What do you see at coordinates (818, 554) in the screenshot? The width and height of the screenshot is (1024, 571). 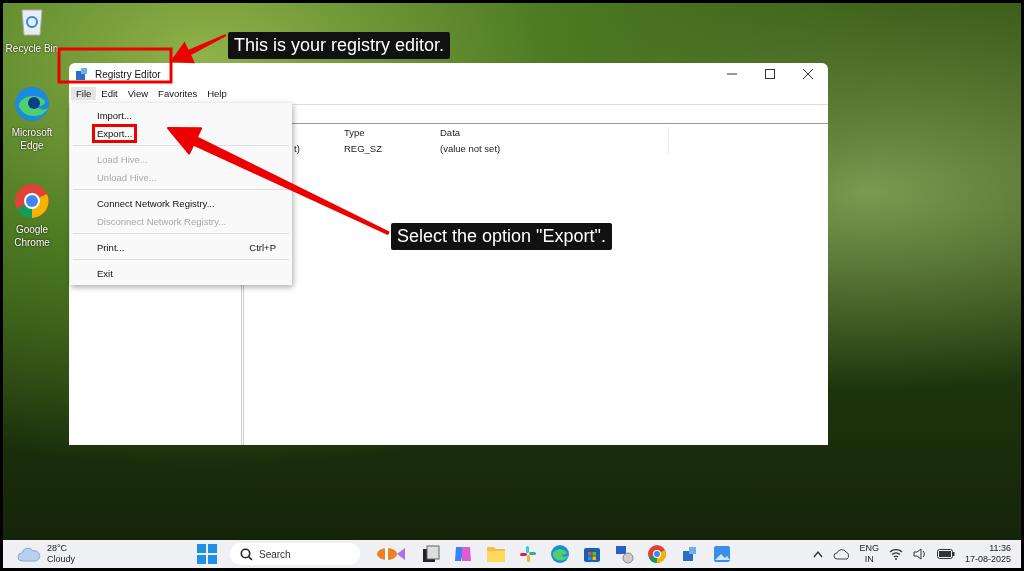 I see `chevron-up-icon` at bounding box center [818, 554].